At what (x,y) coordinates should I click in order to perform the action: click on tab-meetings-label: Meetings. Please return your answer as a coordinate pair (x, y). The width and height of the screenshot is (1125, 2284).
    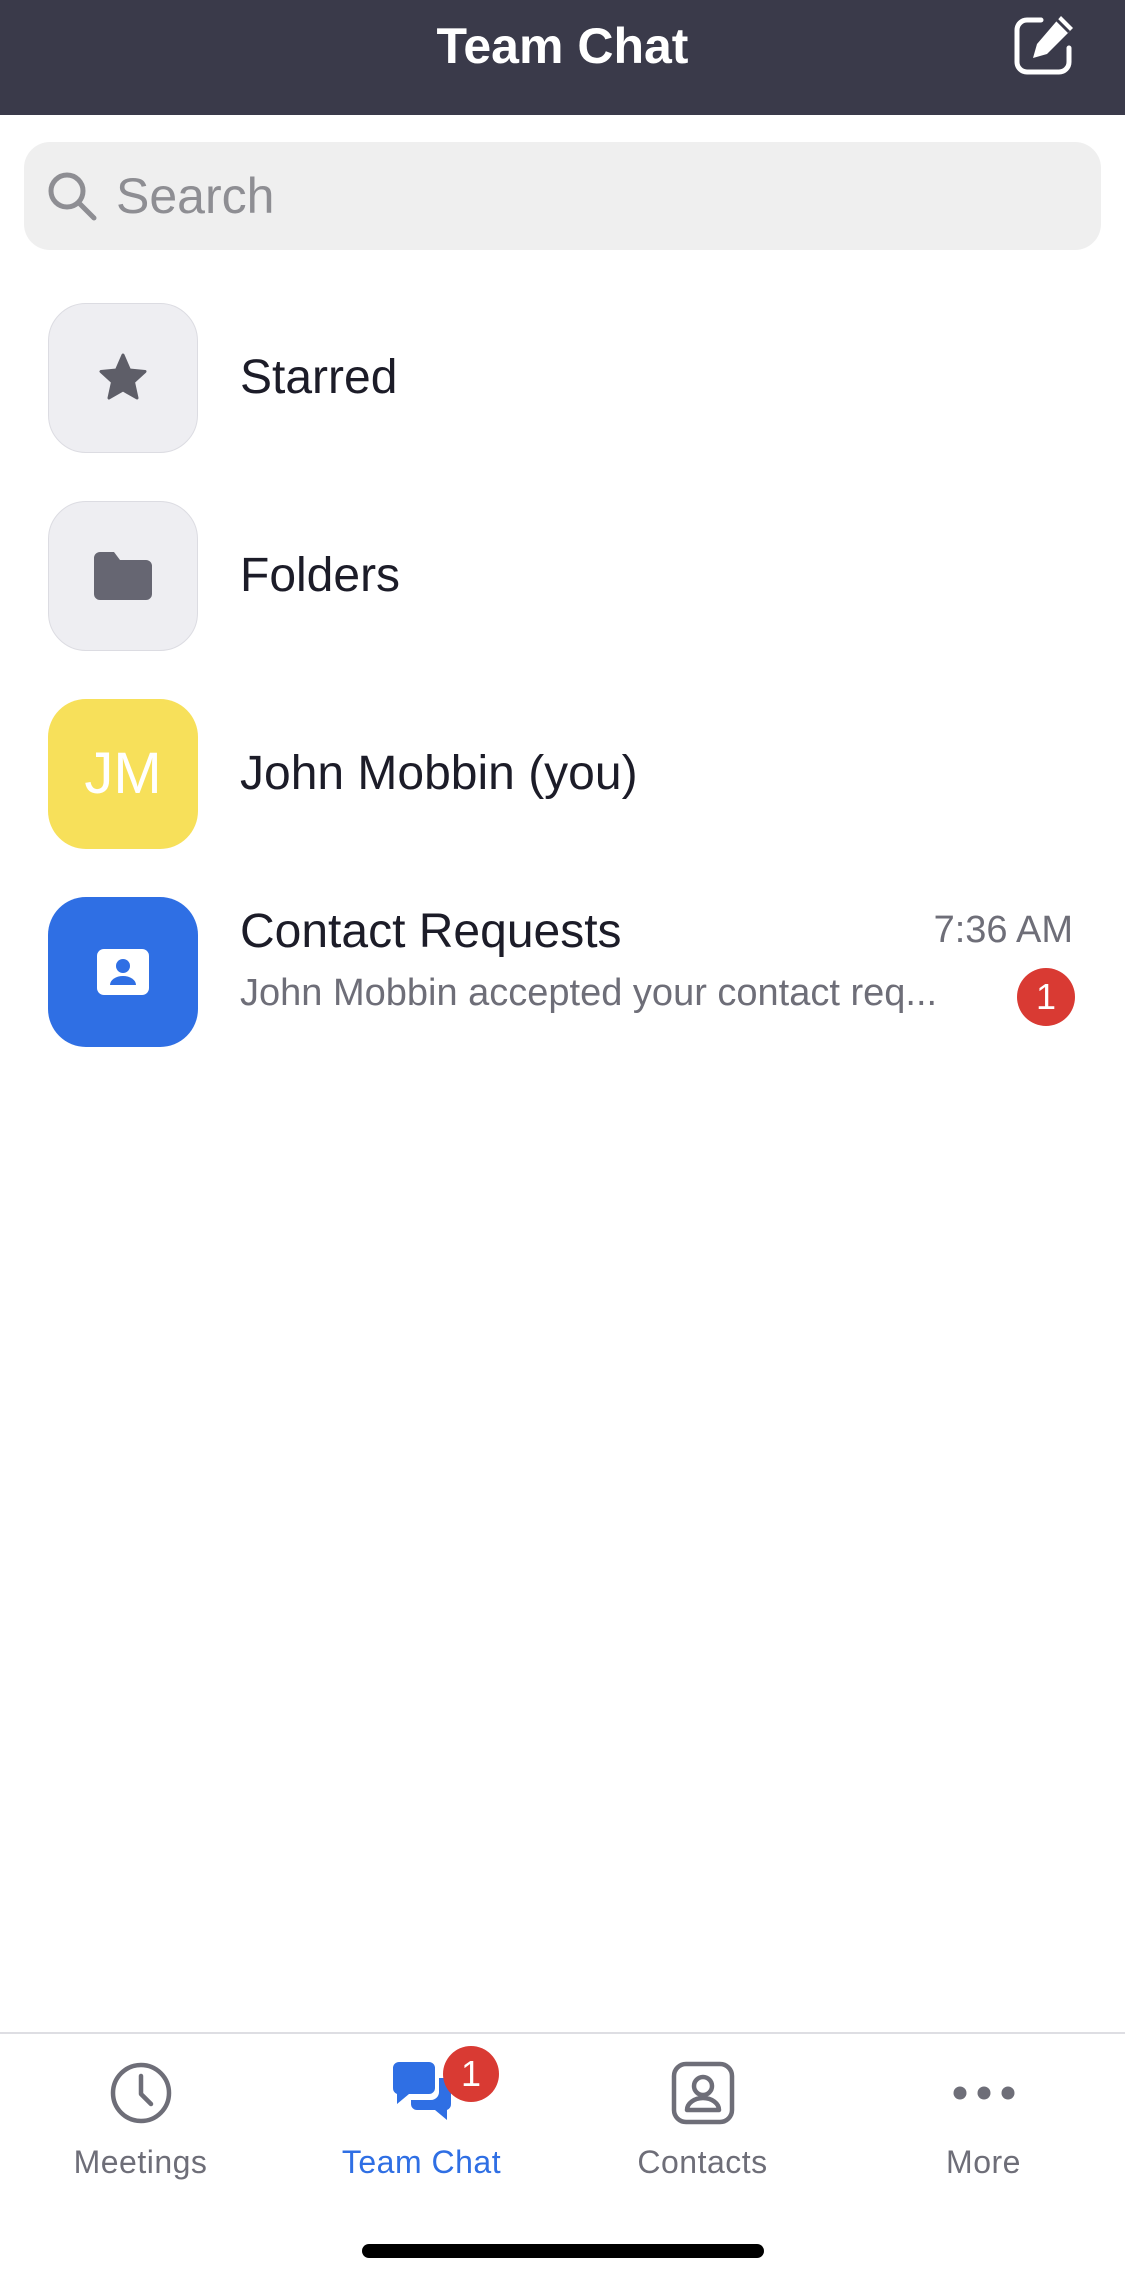
    Looking at the image, I should click on (140, 2162).